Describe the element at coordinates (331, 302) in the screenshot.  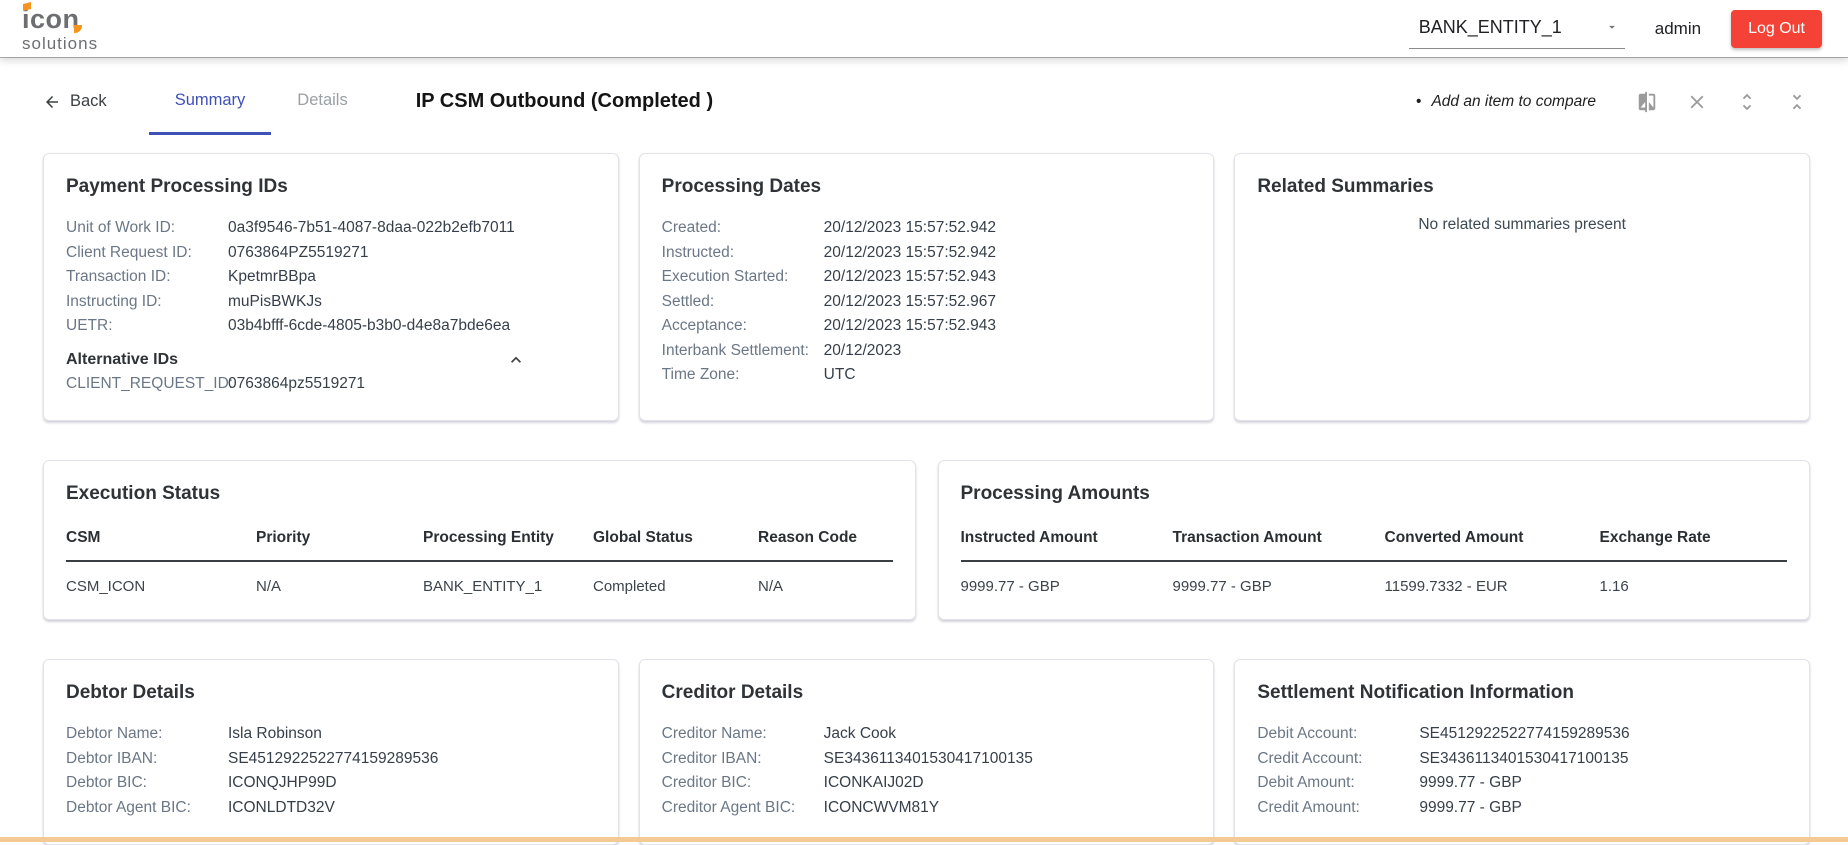
I see `field-row: Instructing ID: muPisBWKJs` at that location.